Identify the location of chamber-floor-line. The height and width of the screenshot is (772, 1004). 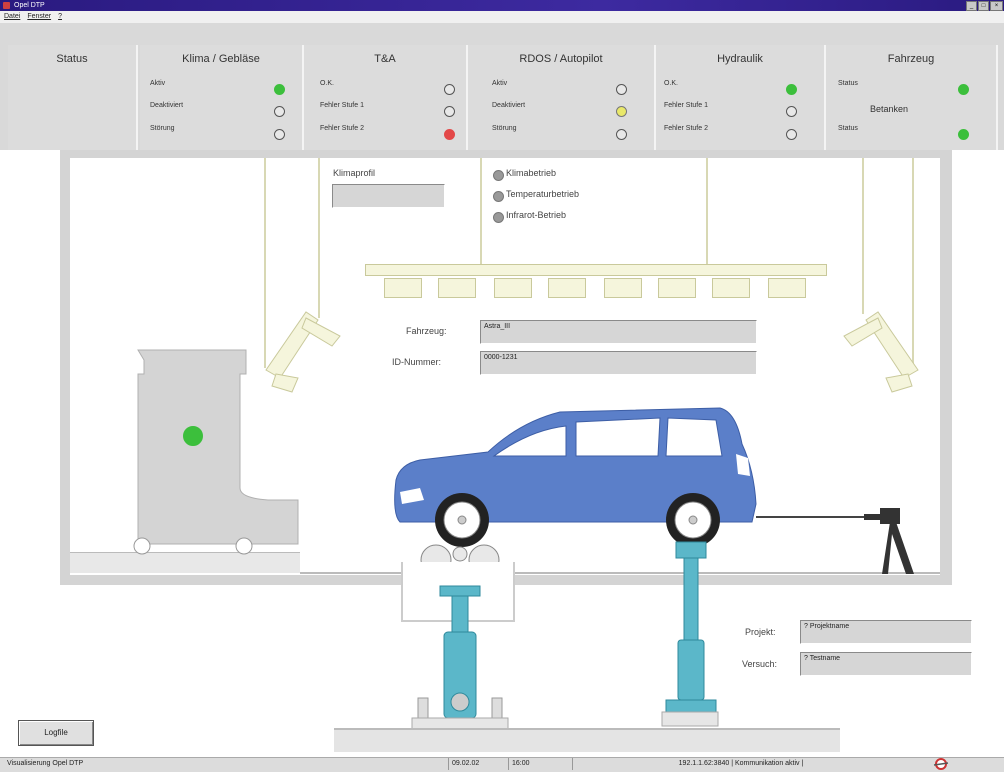
(620, 573).